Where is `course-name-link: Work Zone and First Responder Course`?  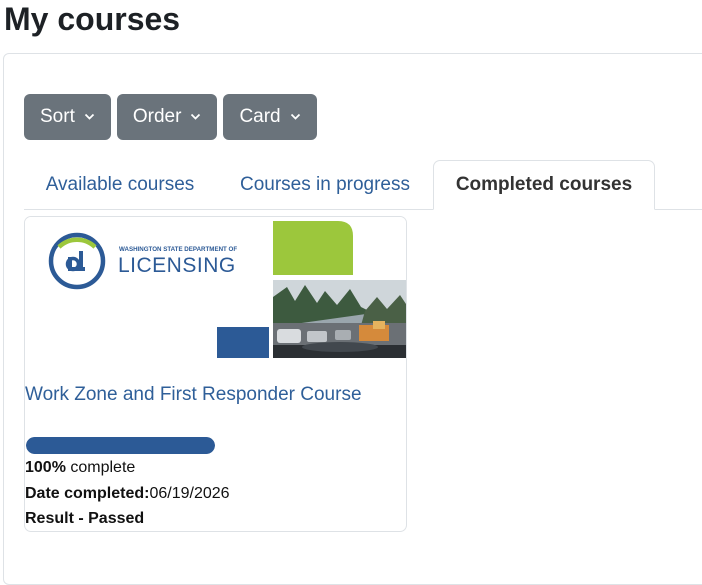 course-name-link: Work Zone and First Responder Course is located at coordinates (210, 395).